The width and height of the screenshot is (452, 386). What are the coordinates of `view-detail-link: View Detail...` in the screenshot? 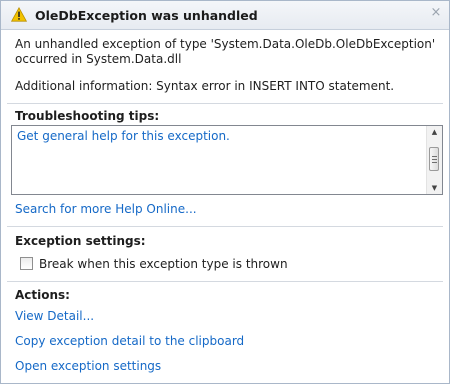 It's located at (54, 316).